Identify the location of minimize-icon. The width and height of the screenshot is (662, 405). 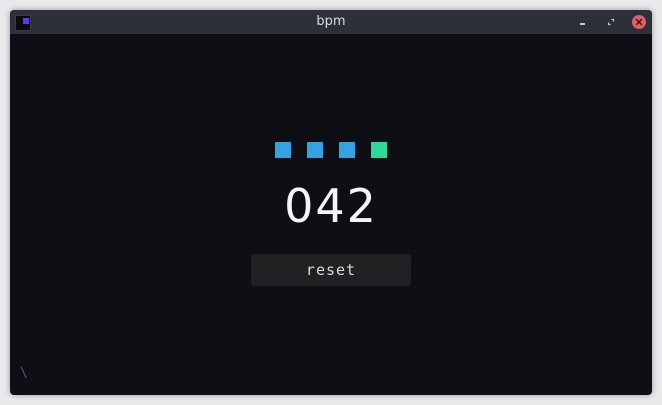
(582, 24).